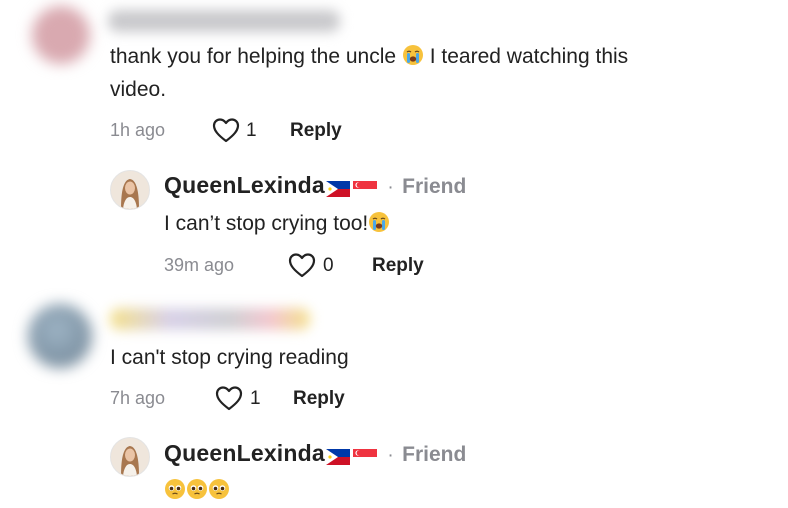 This screenshot has height=508, width=788. Describe the element at coordinates (529, 56) in the screenshot. I see `comment-text-part2: I teared watching this` at that location.